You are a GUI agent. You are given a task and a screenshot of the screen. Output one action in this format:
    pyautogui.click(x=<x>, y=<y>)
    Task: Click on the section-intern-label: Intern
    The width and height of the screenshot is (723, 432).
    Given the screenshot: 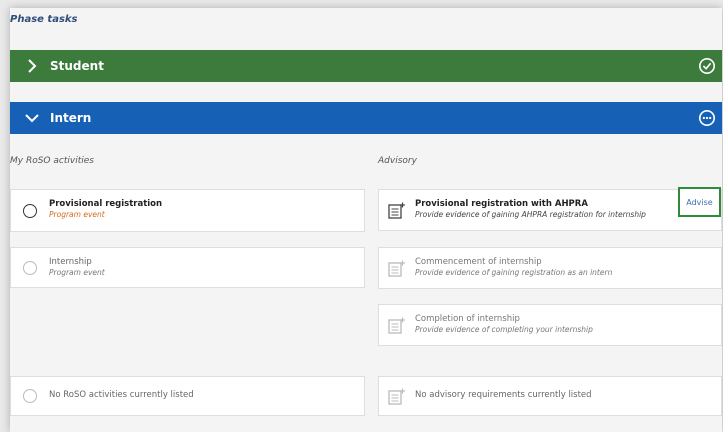 What is the action you would take?
    pyautogui.click(x=71, y=118)
    